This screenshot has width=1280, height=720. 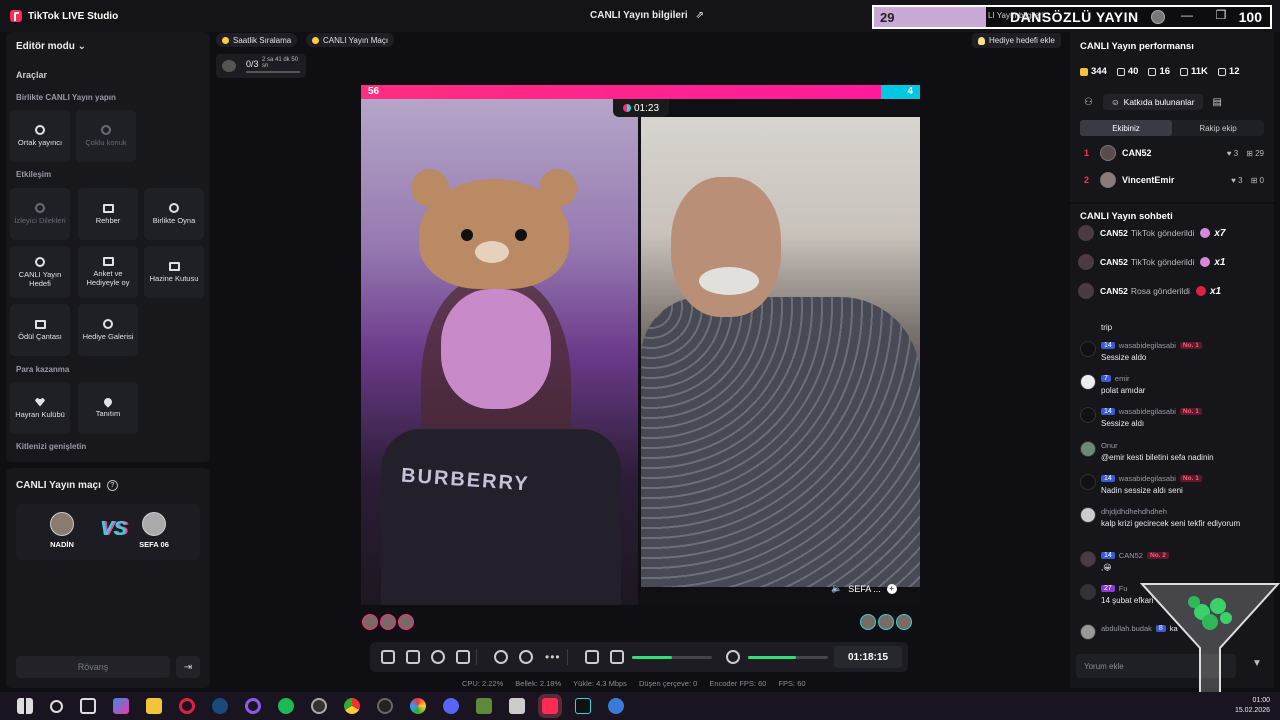 I want to click on user-settings-icon: ⚇, so click(x=1088, y=102).